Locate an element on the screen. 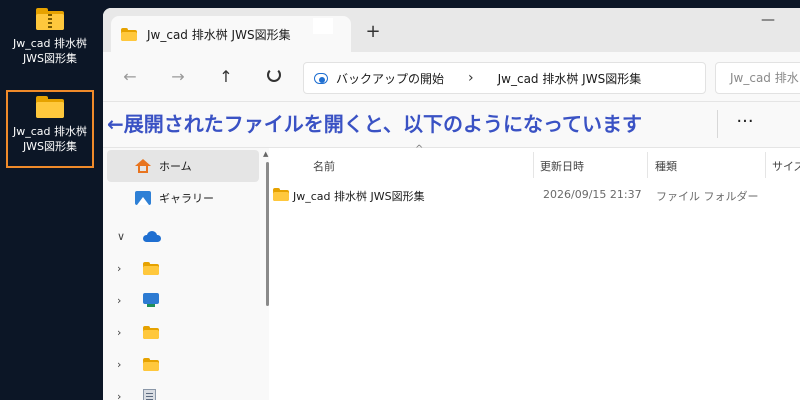 The width and height of the screenshot is (800, 400). back-button: ← is located at coordinates (130, 77).